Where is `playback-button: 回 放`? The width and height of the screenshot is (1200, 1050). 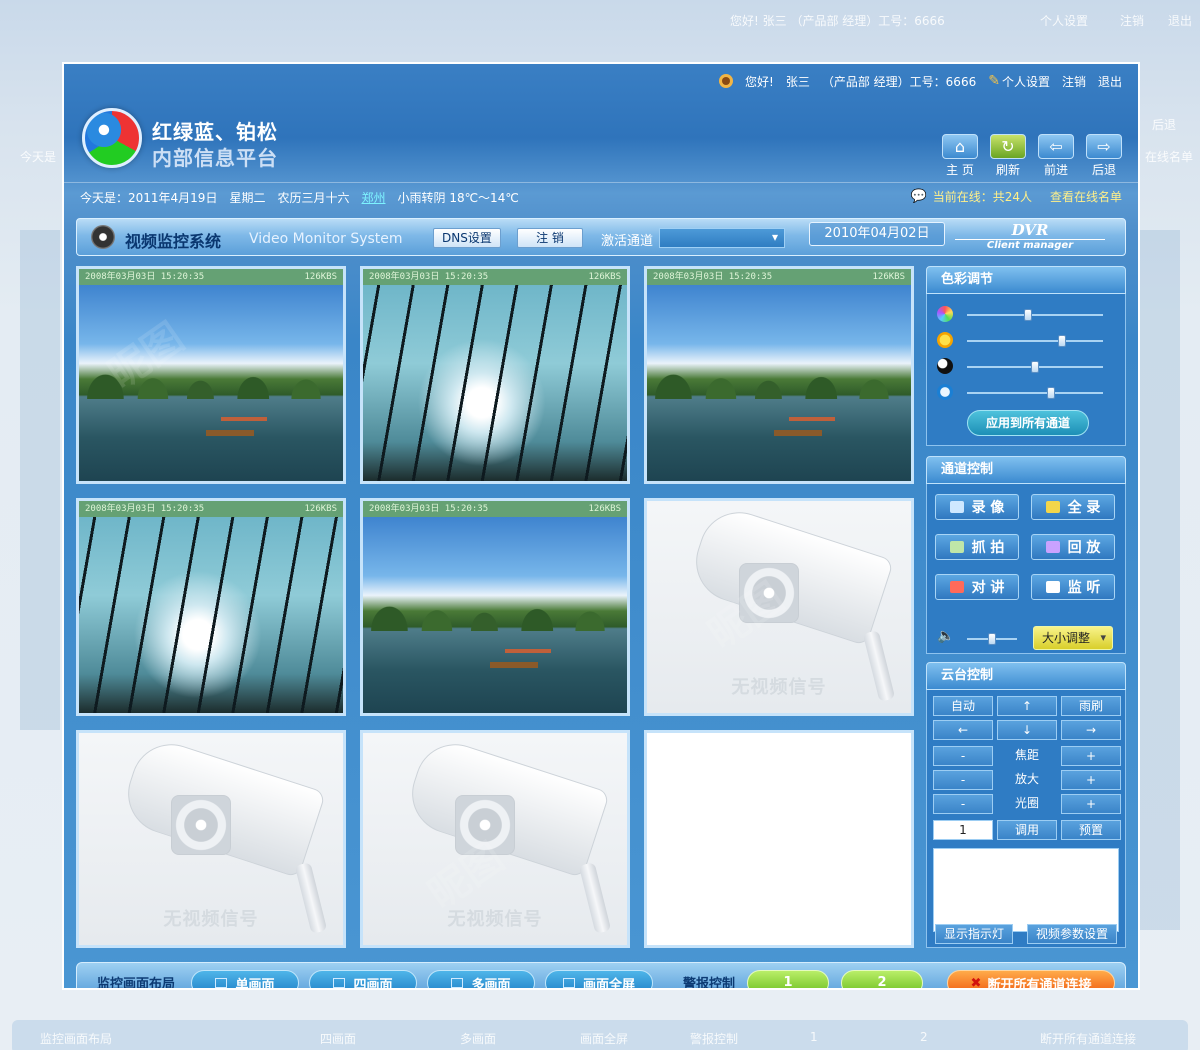
playback-button: 回 放 is located at coordinates (1073, 547).